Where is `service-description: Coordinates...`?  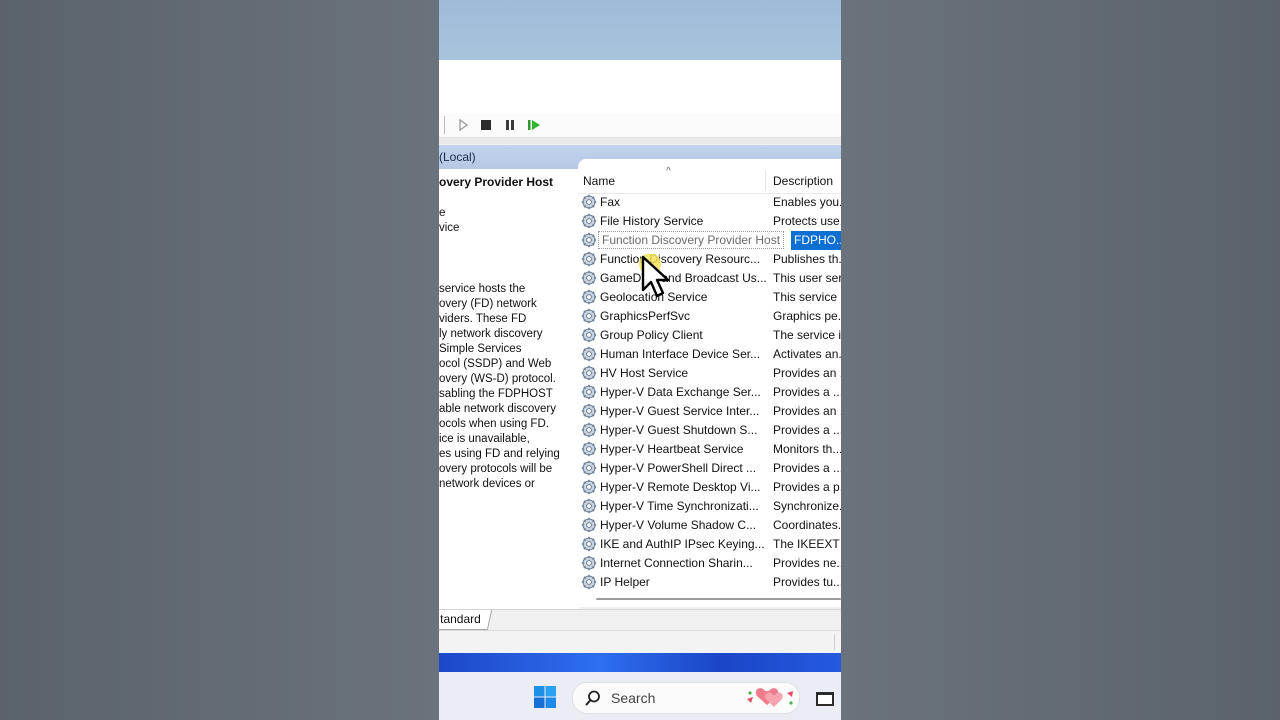
service-description: Coordinates... is located at coordinates (807, 525).